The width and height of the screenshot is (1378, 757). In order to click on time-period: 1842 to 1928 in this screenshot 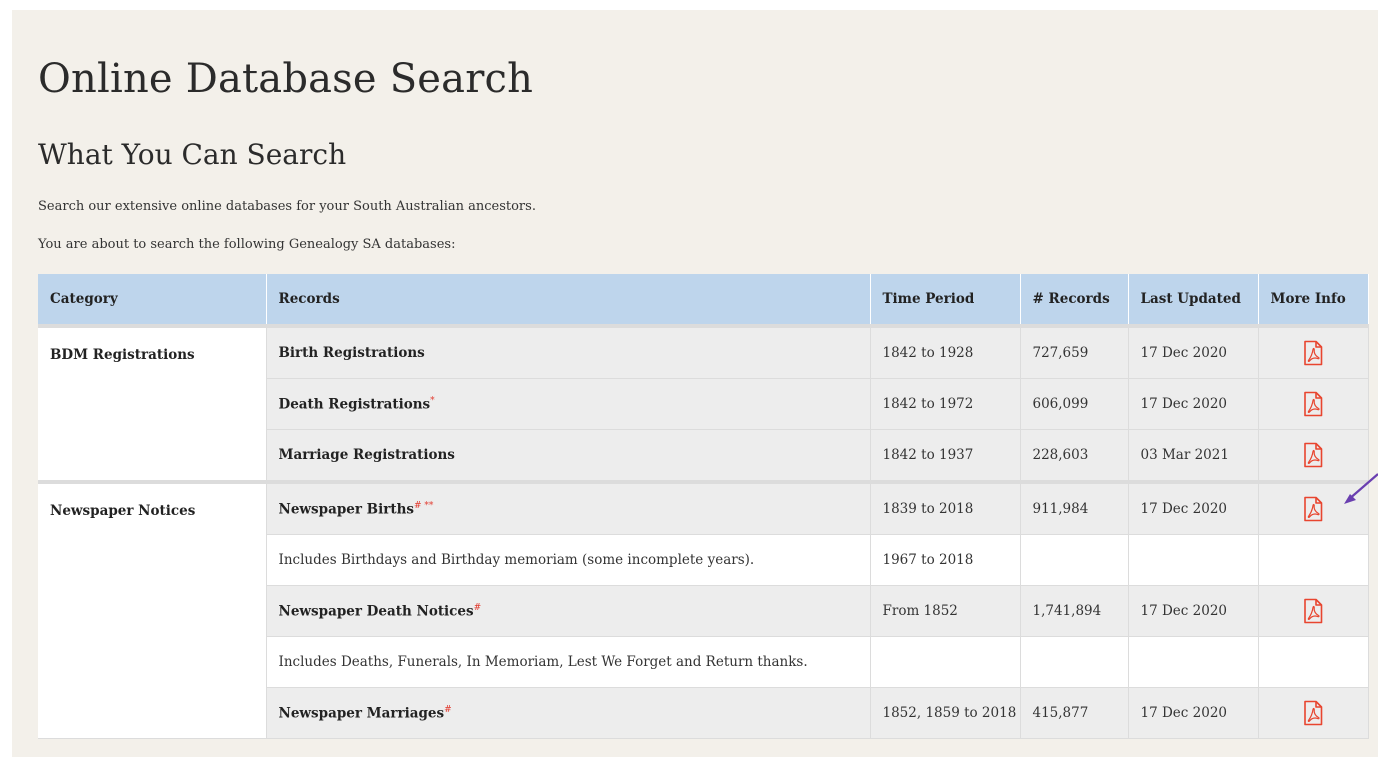, I will do `click(945, 351)`.